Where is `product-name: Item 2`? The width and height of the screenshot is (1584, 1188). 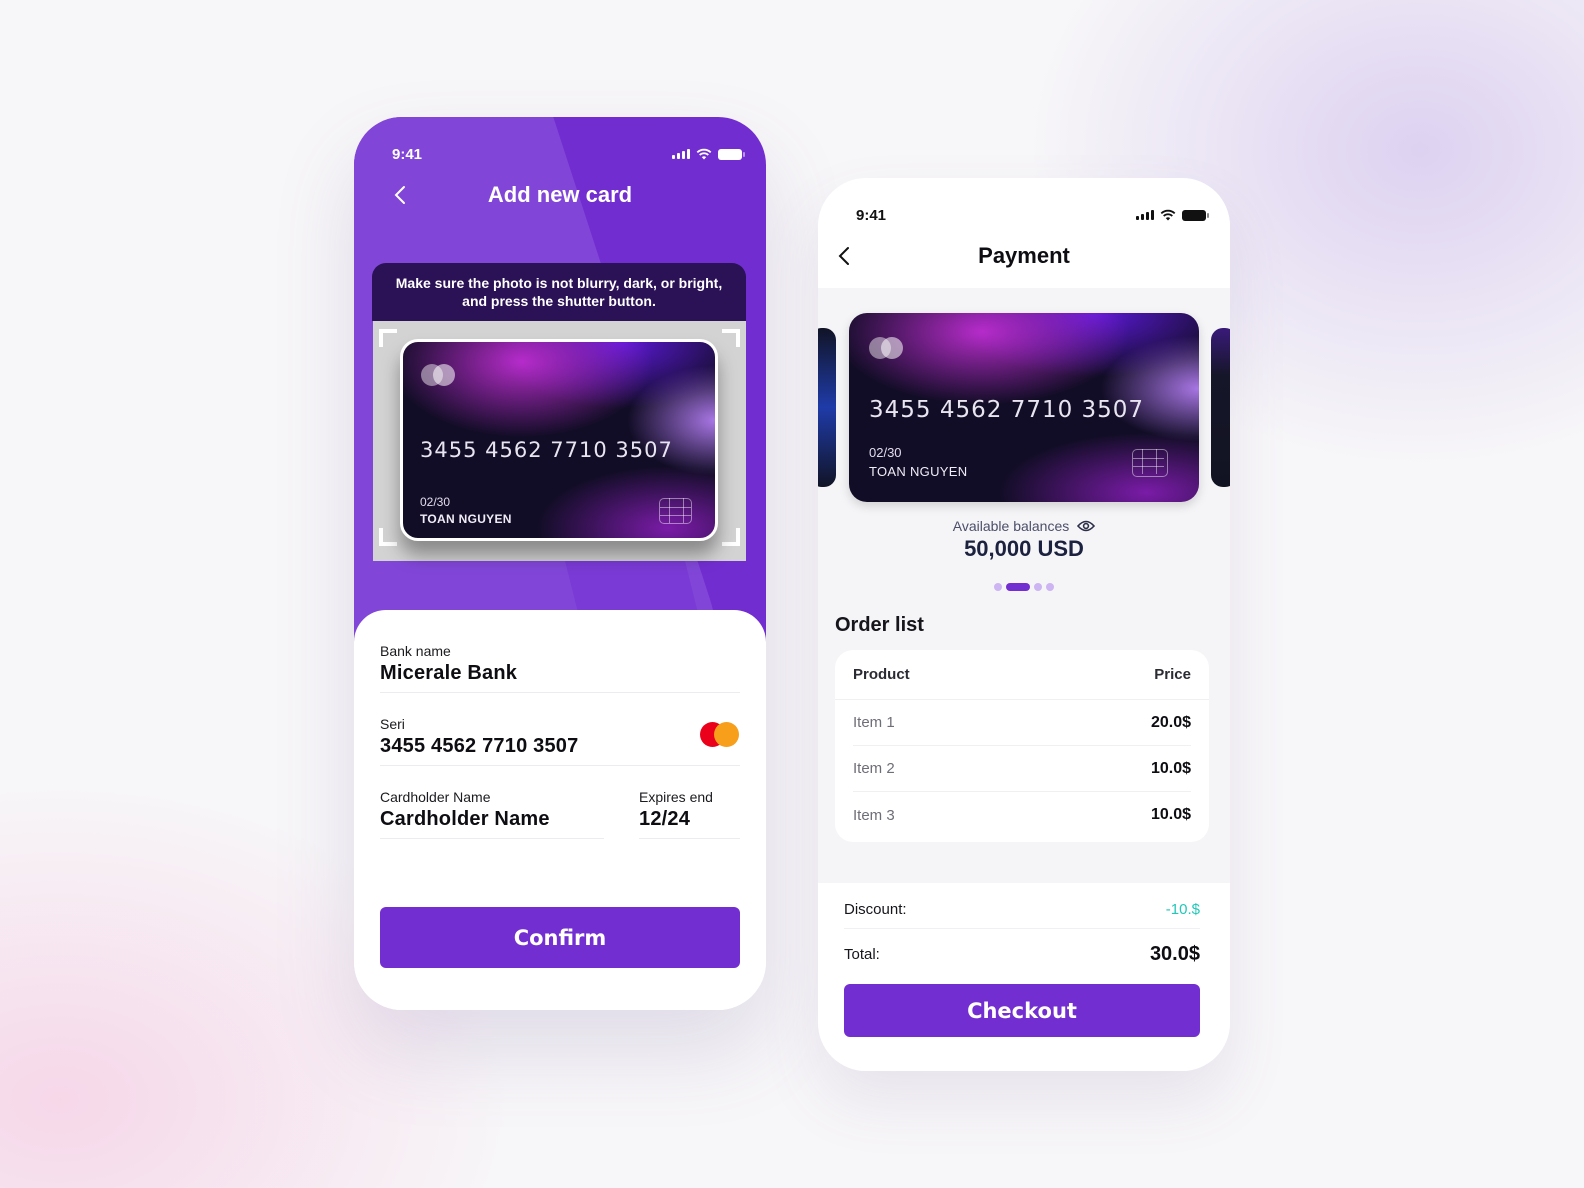
product-name: Item 2 is located at coordinates (874, 768).